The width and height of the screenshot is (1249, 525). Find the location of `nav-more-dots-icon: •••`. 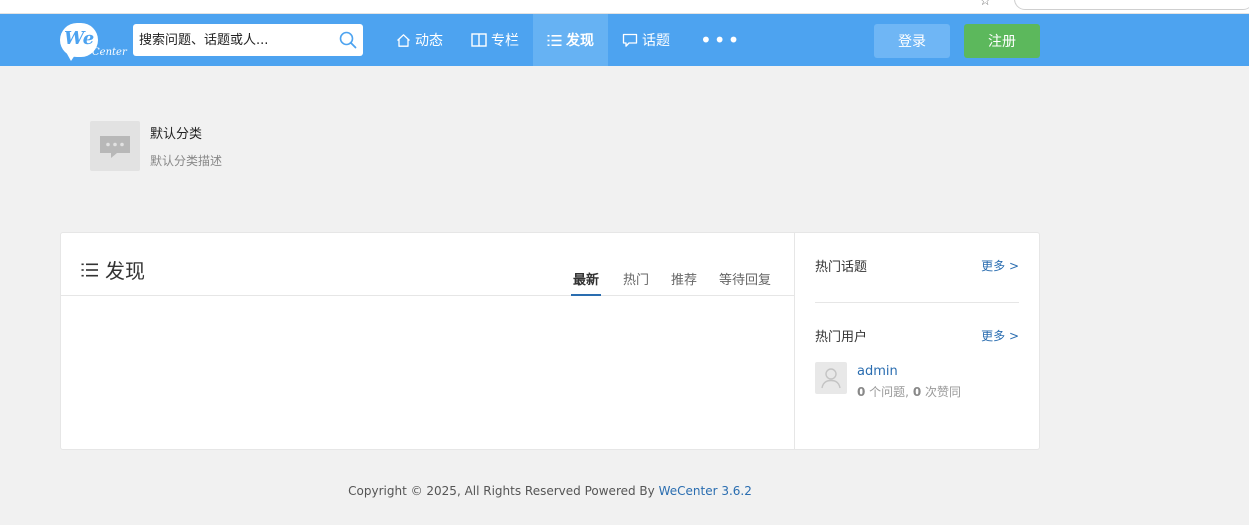

nav-more-dots-icon: ••• is located at coordinates (720, 40).